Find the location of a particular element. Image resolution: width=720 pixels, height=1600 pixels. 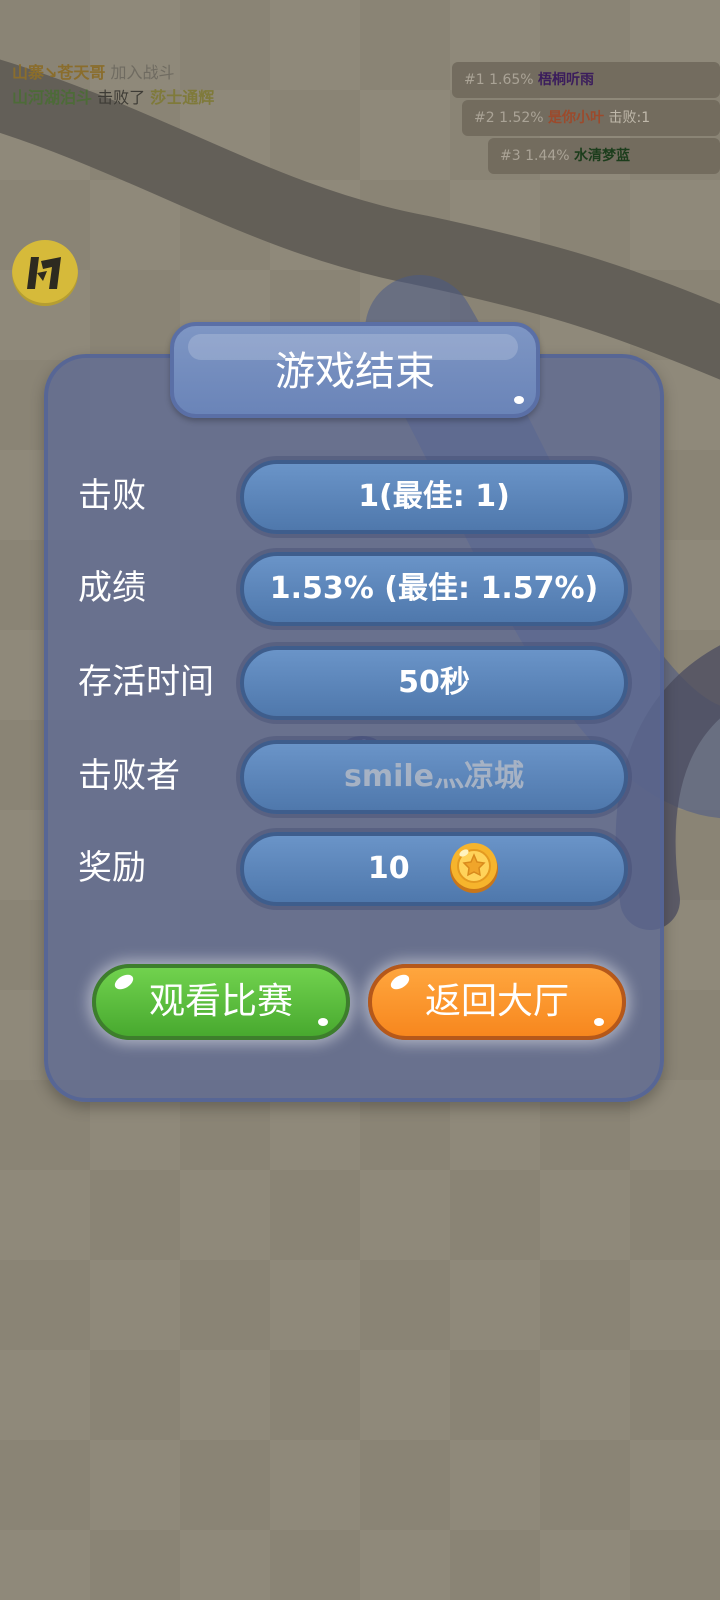

player-name: 山河湖泊斗 is located at coordinates (52, 97).